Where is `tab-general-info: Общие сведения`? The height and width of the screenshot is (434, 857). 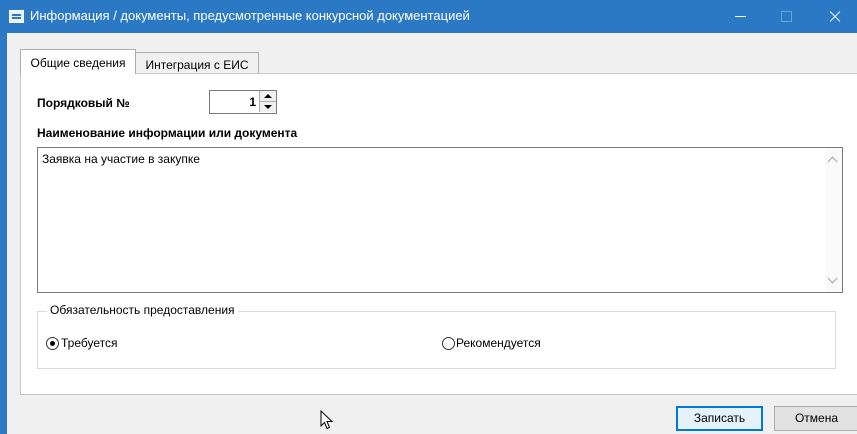
tab-general-info: Общие сведения is located at coordinates (78, 61).